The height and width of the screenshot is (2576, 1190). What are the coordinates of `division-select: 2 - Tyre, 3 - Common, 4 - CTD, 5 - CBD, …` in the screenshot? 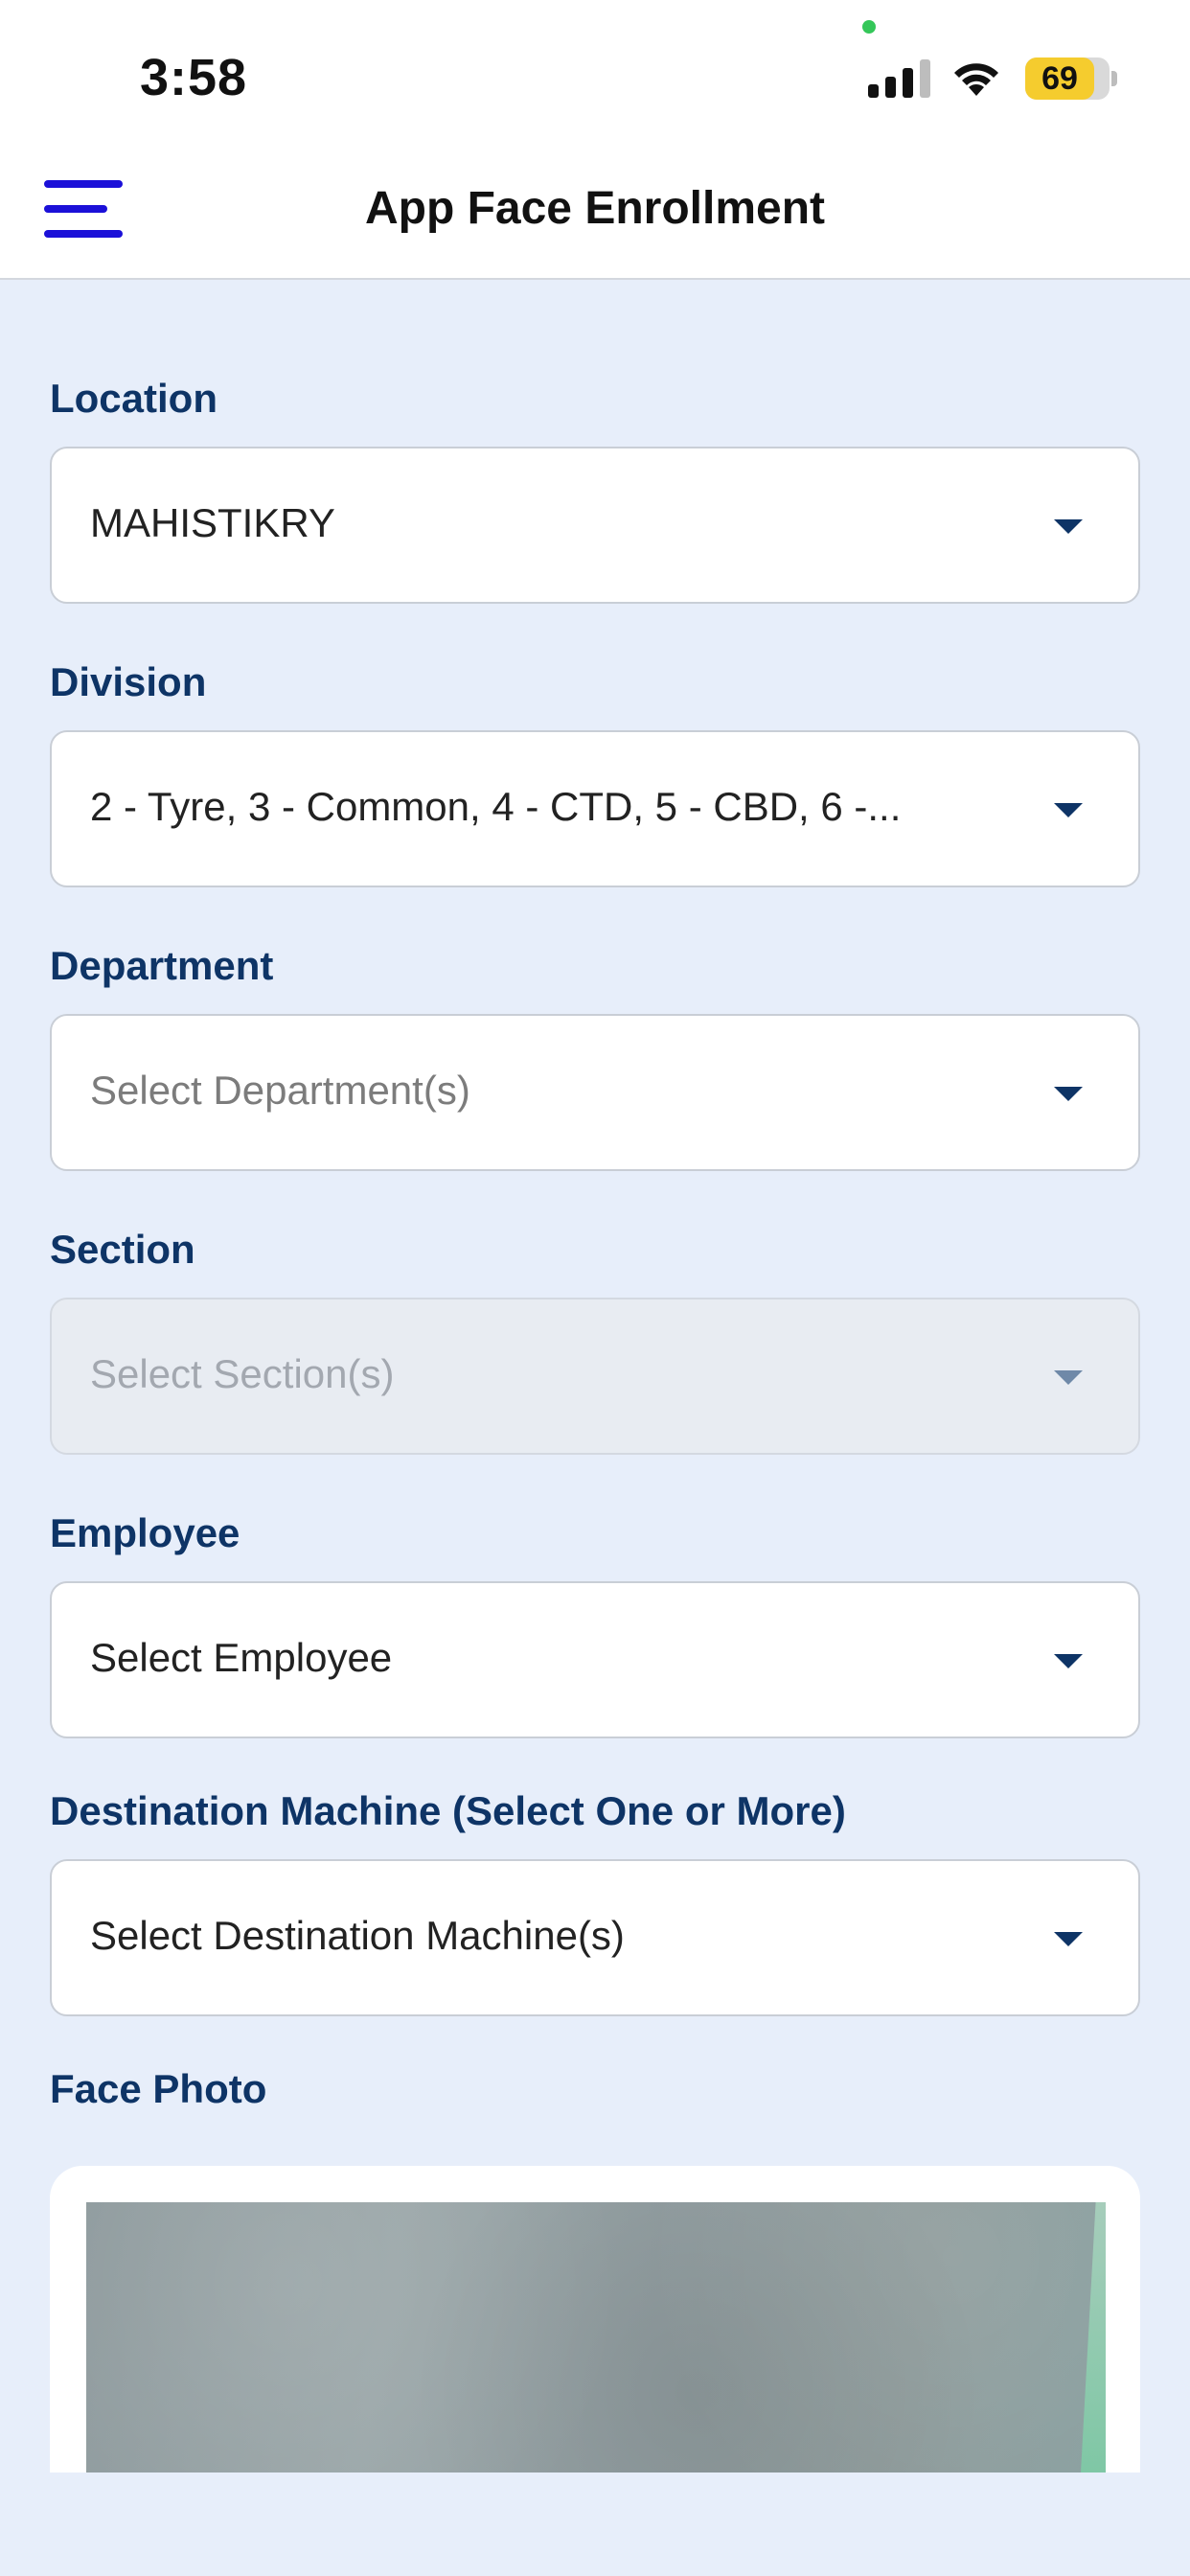 It's located at (595, 808).